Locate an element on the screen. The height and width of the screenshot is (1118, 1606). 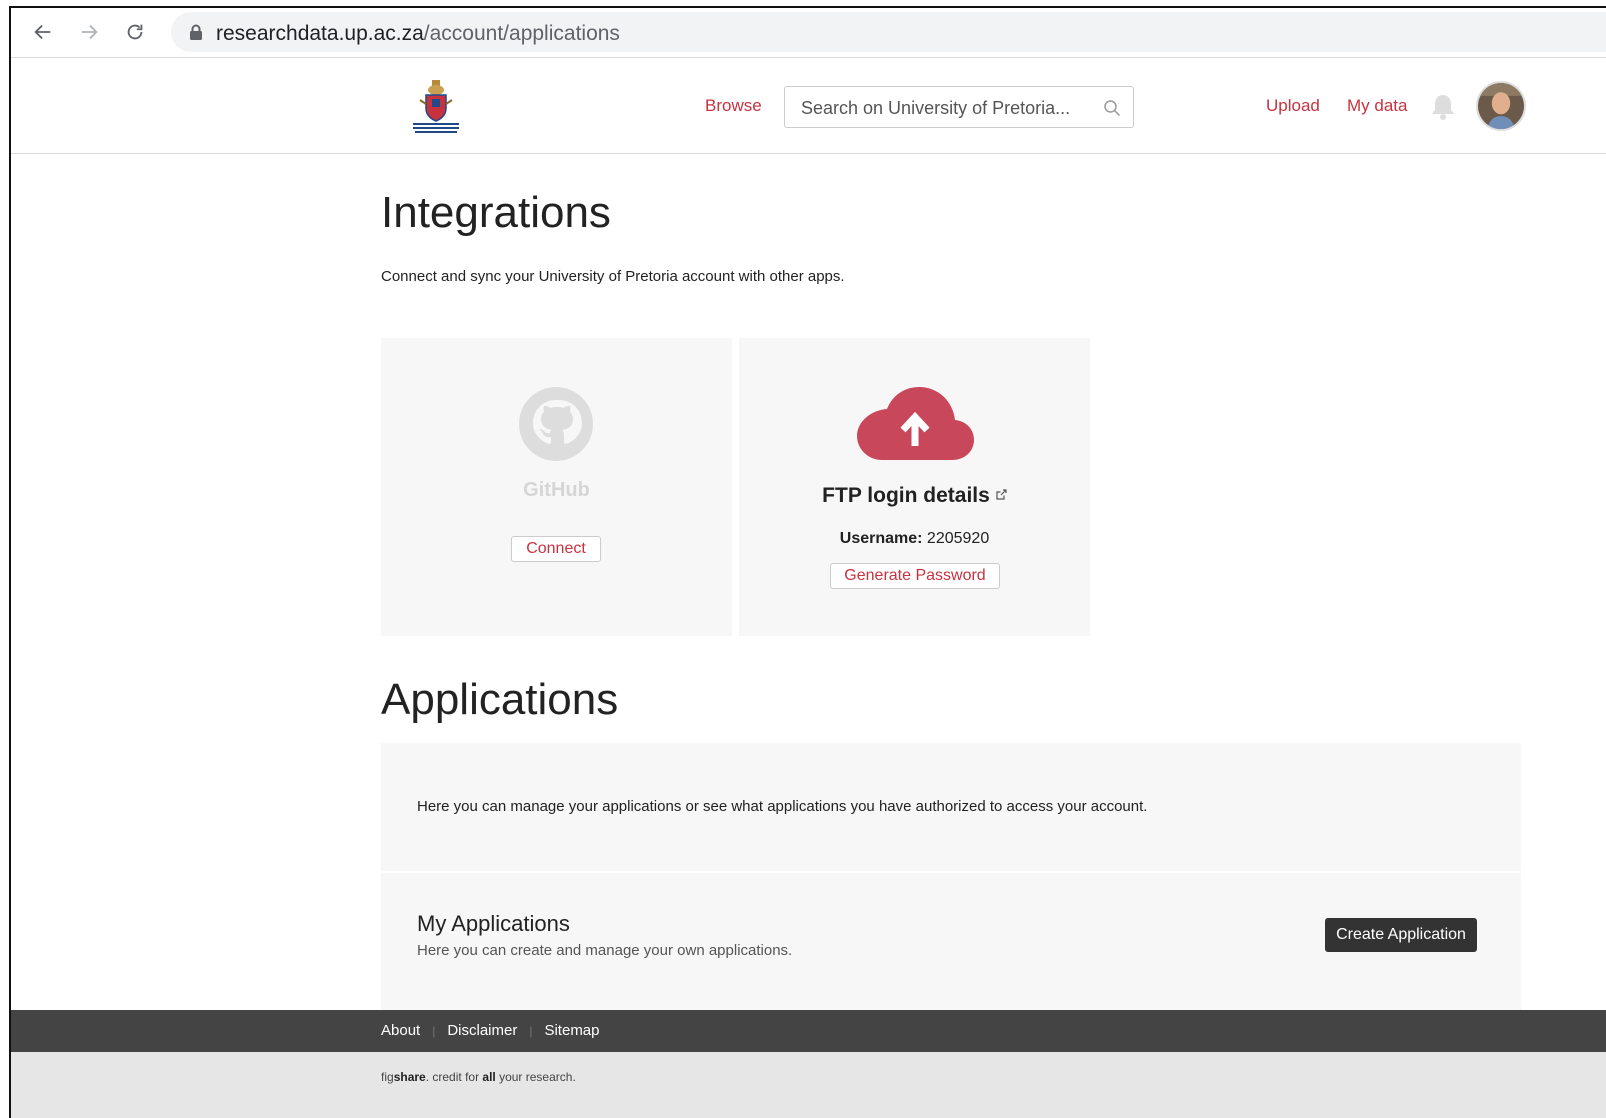
footer-disclaimer-link: Disclaimer is located at coordinates (482, 1030).